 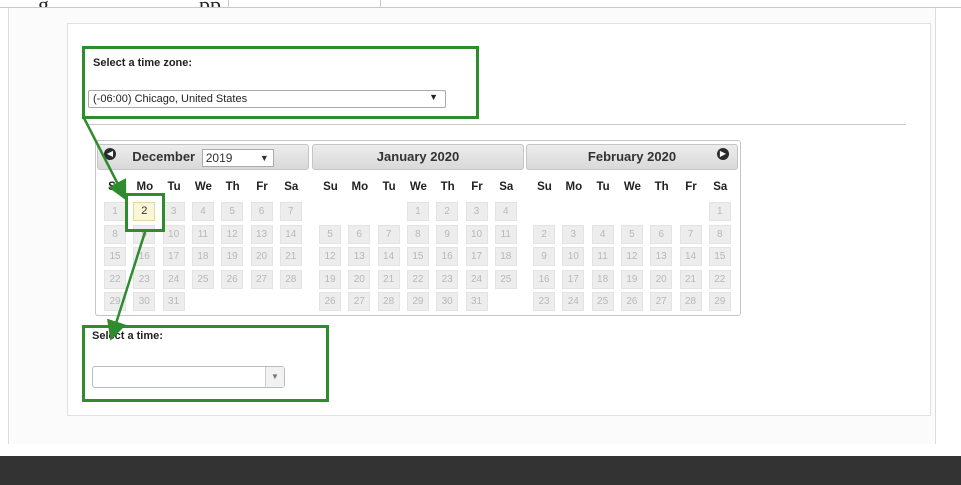 What do you see at coordinates (114, 229) in the screenshot?
I see `annotation-arrows` at bounding box center [114, 229].